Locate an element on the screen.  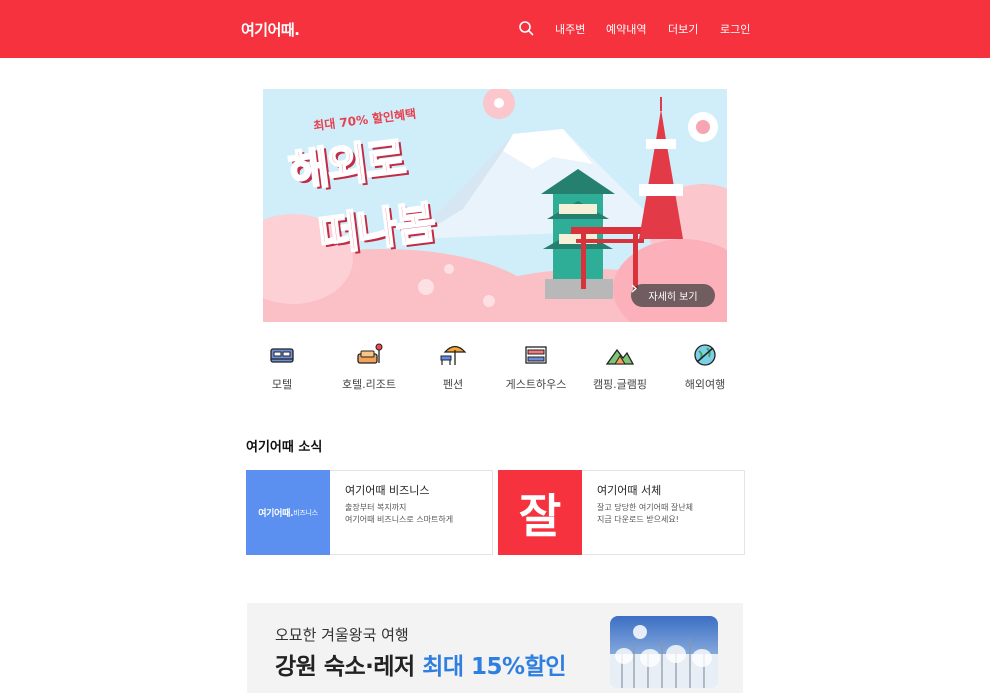
top-header: 여기어때. 내주변 예약내역 더보기 로그인 is located at coordinates (495, 29).